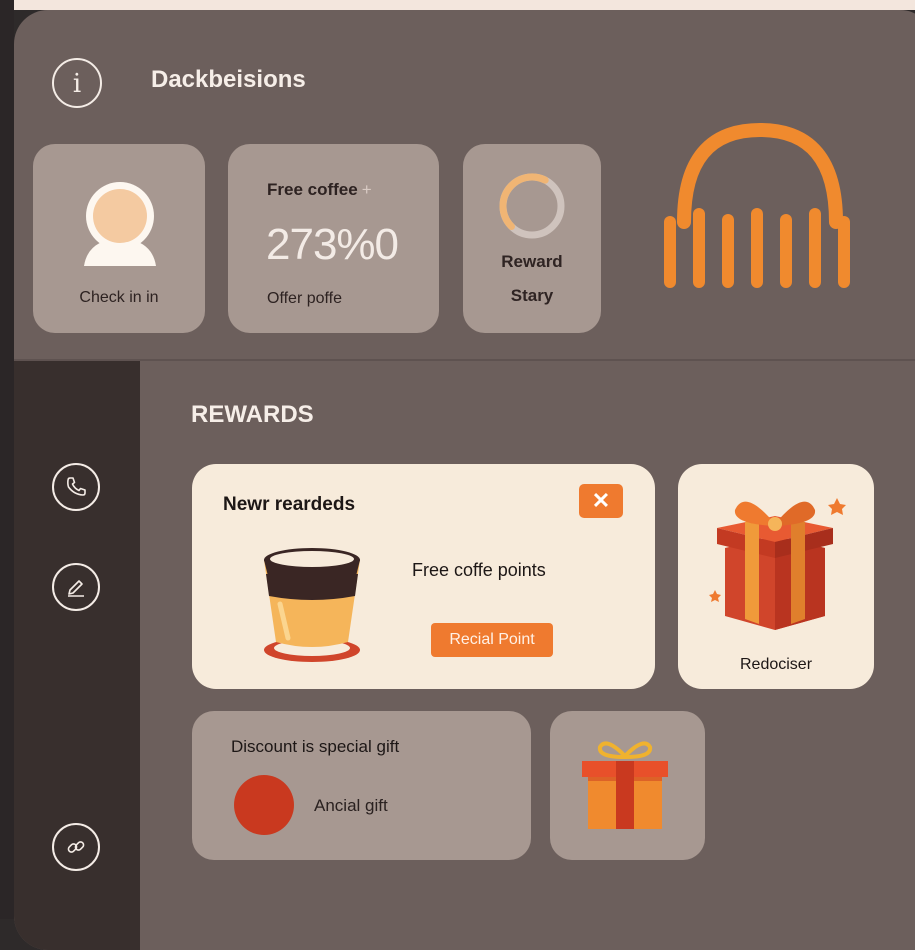 The height and width of the screenshot is (950, 915). What do you see at coordinates (625, 785) in the screenshot?
I see `small-gift-box-icon` at bounding box center [625, 785].